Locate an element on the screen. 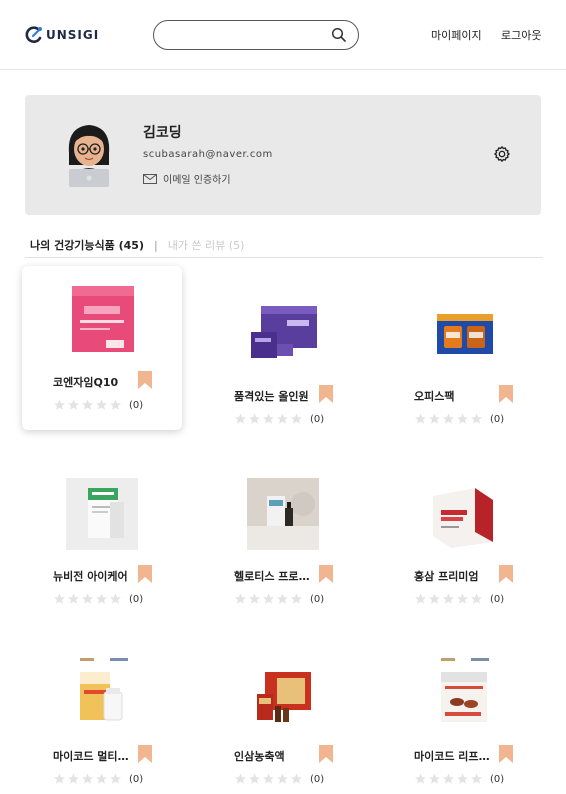  logo-text: UNSIGI is located at coordinates (73, 35).